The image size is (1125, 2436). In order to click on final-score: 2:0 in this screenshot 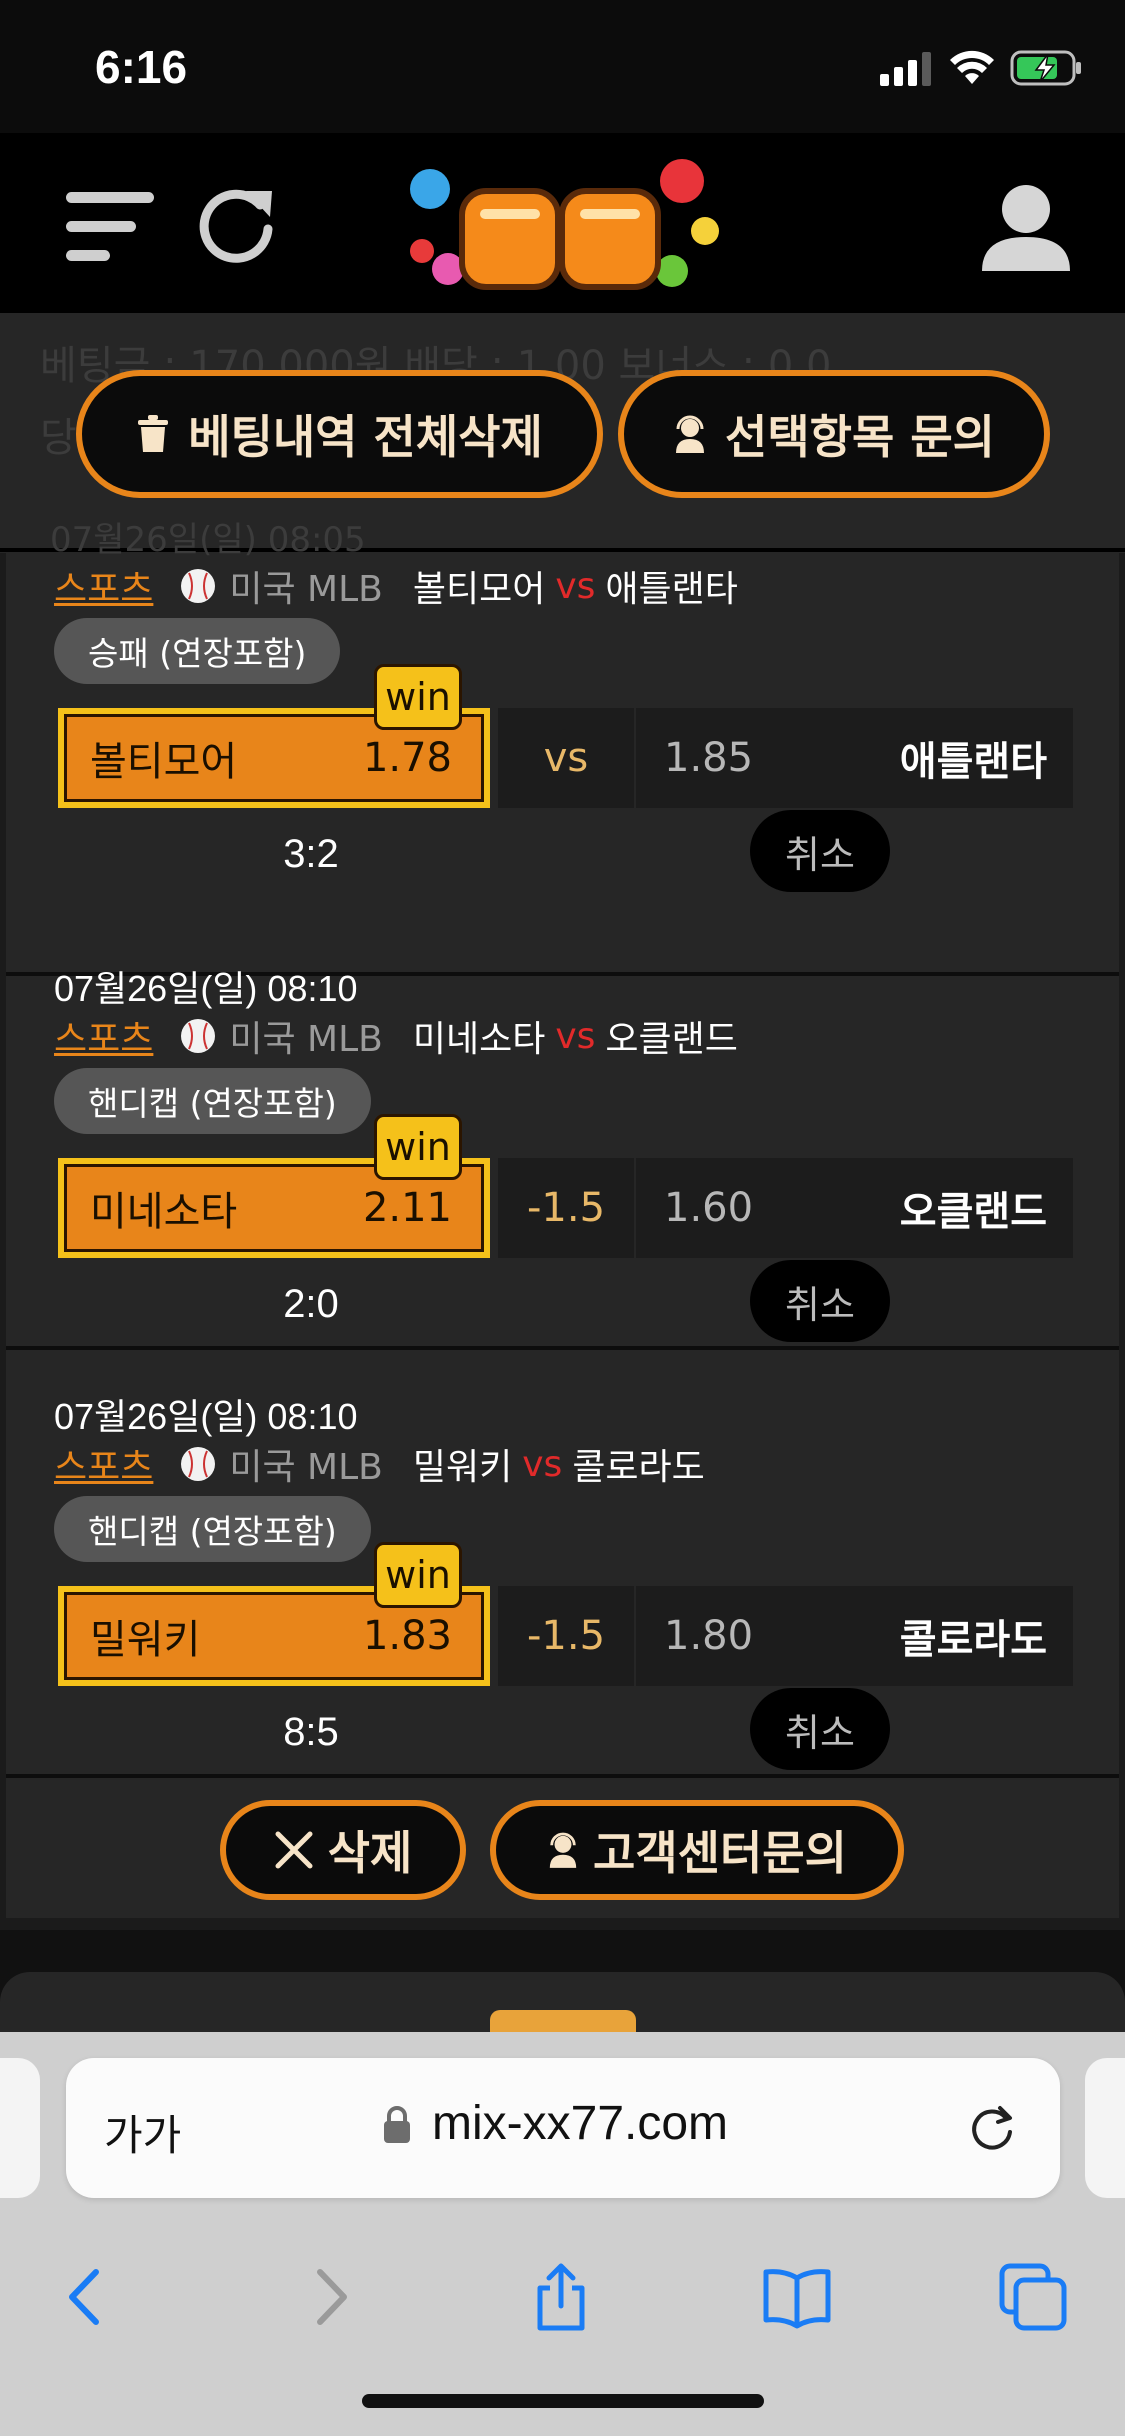, I will do `click(311, 1304)`.